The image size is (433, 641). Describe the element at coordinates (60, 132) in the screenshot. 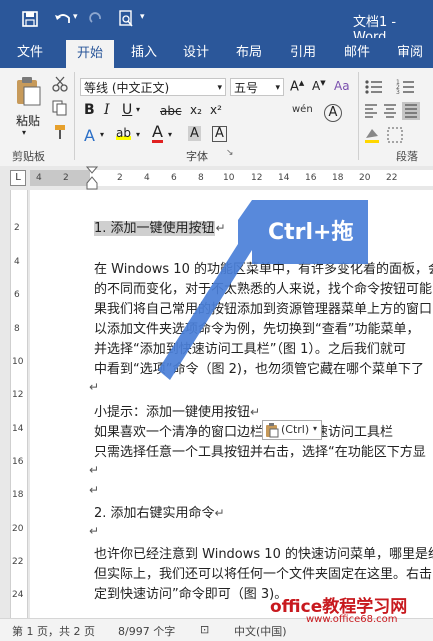

I see `format-painter-icon` at that location.